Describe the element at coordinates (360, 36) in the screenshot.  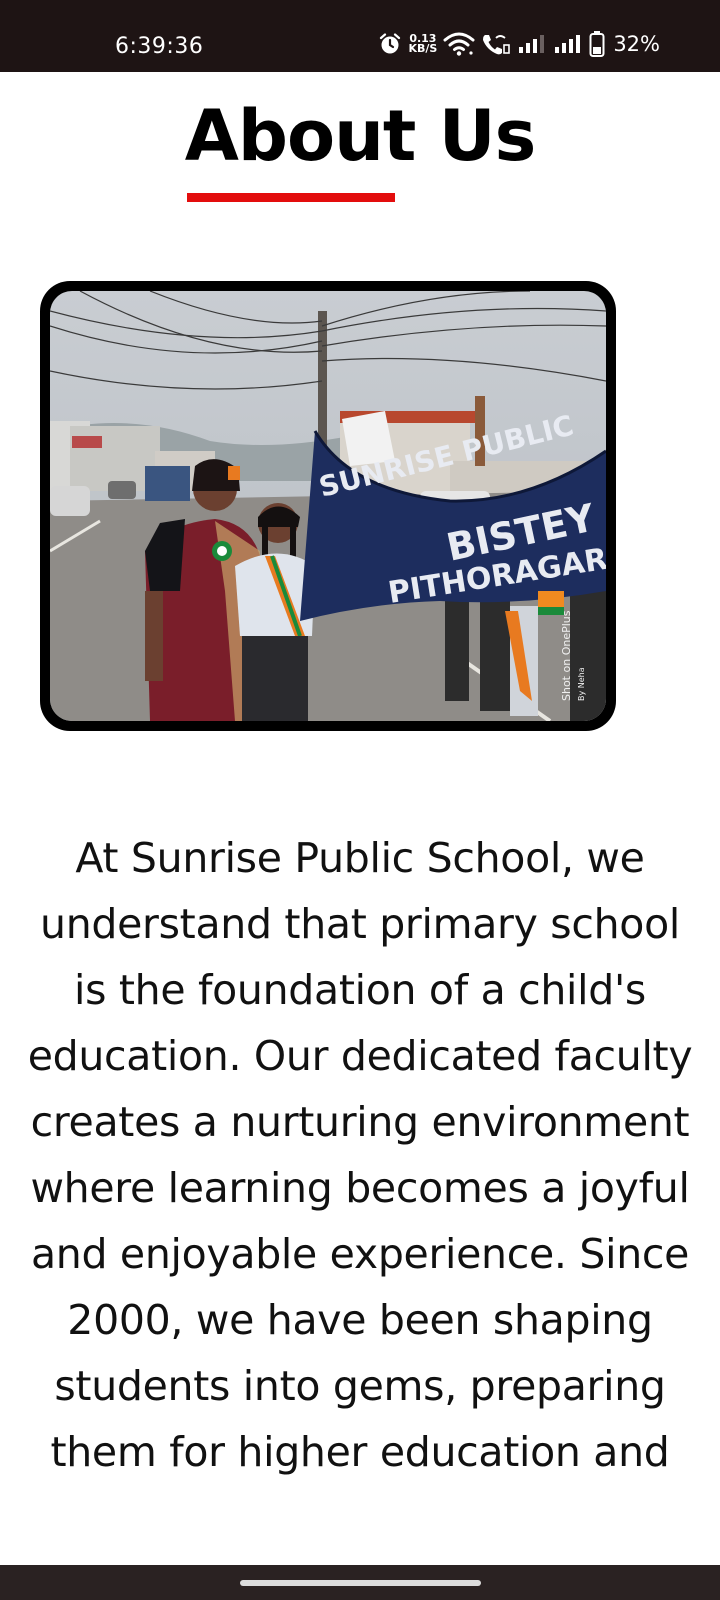
I see `status-bar: 6:39:36 0.13 KB/S 32%` at that location.